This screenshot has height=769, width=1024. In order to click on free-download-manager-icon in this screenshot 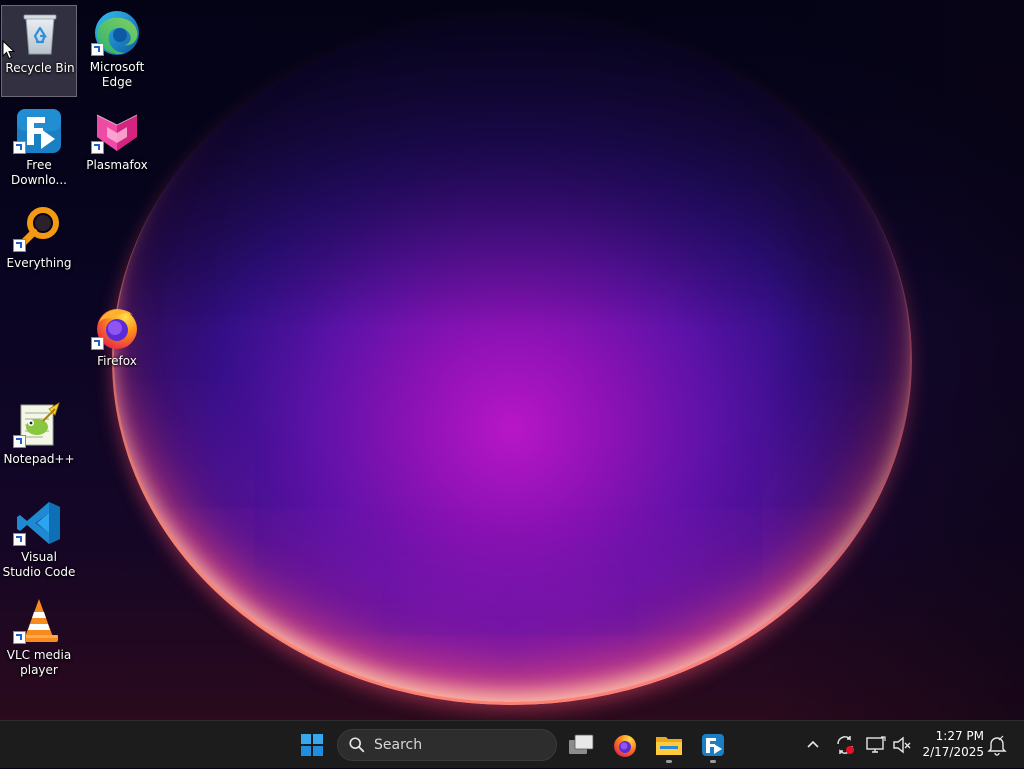, I will do `click(713, 745)`.